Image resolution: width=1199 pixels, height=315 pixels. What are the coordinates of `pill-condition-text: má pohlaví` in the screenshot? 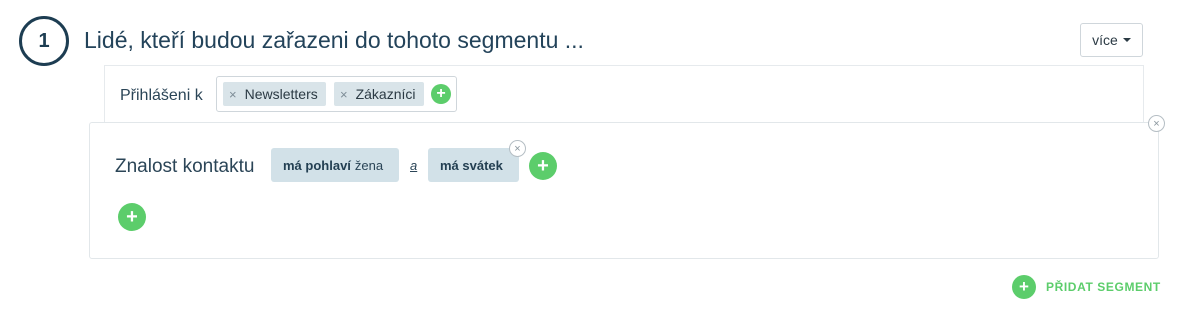 It's located at (317, 165).